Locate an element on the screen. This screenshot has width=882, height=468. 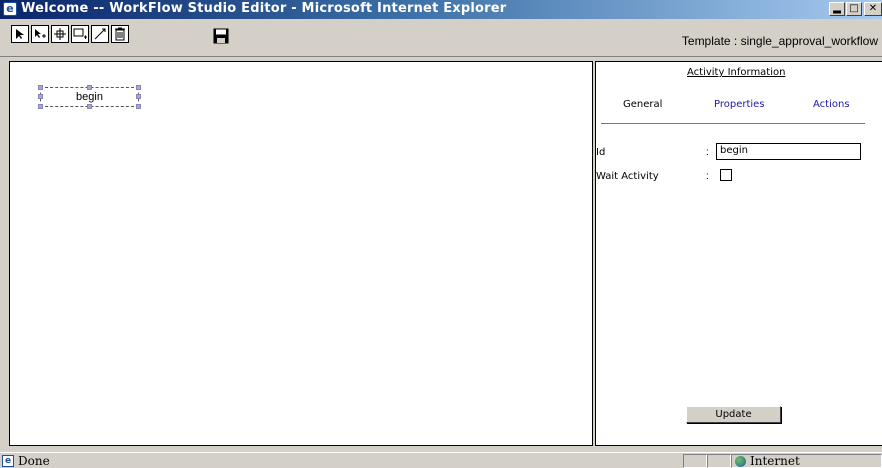
status-area: e Done is located at coordinates (342, 461).